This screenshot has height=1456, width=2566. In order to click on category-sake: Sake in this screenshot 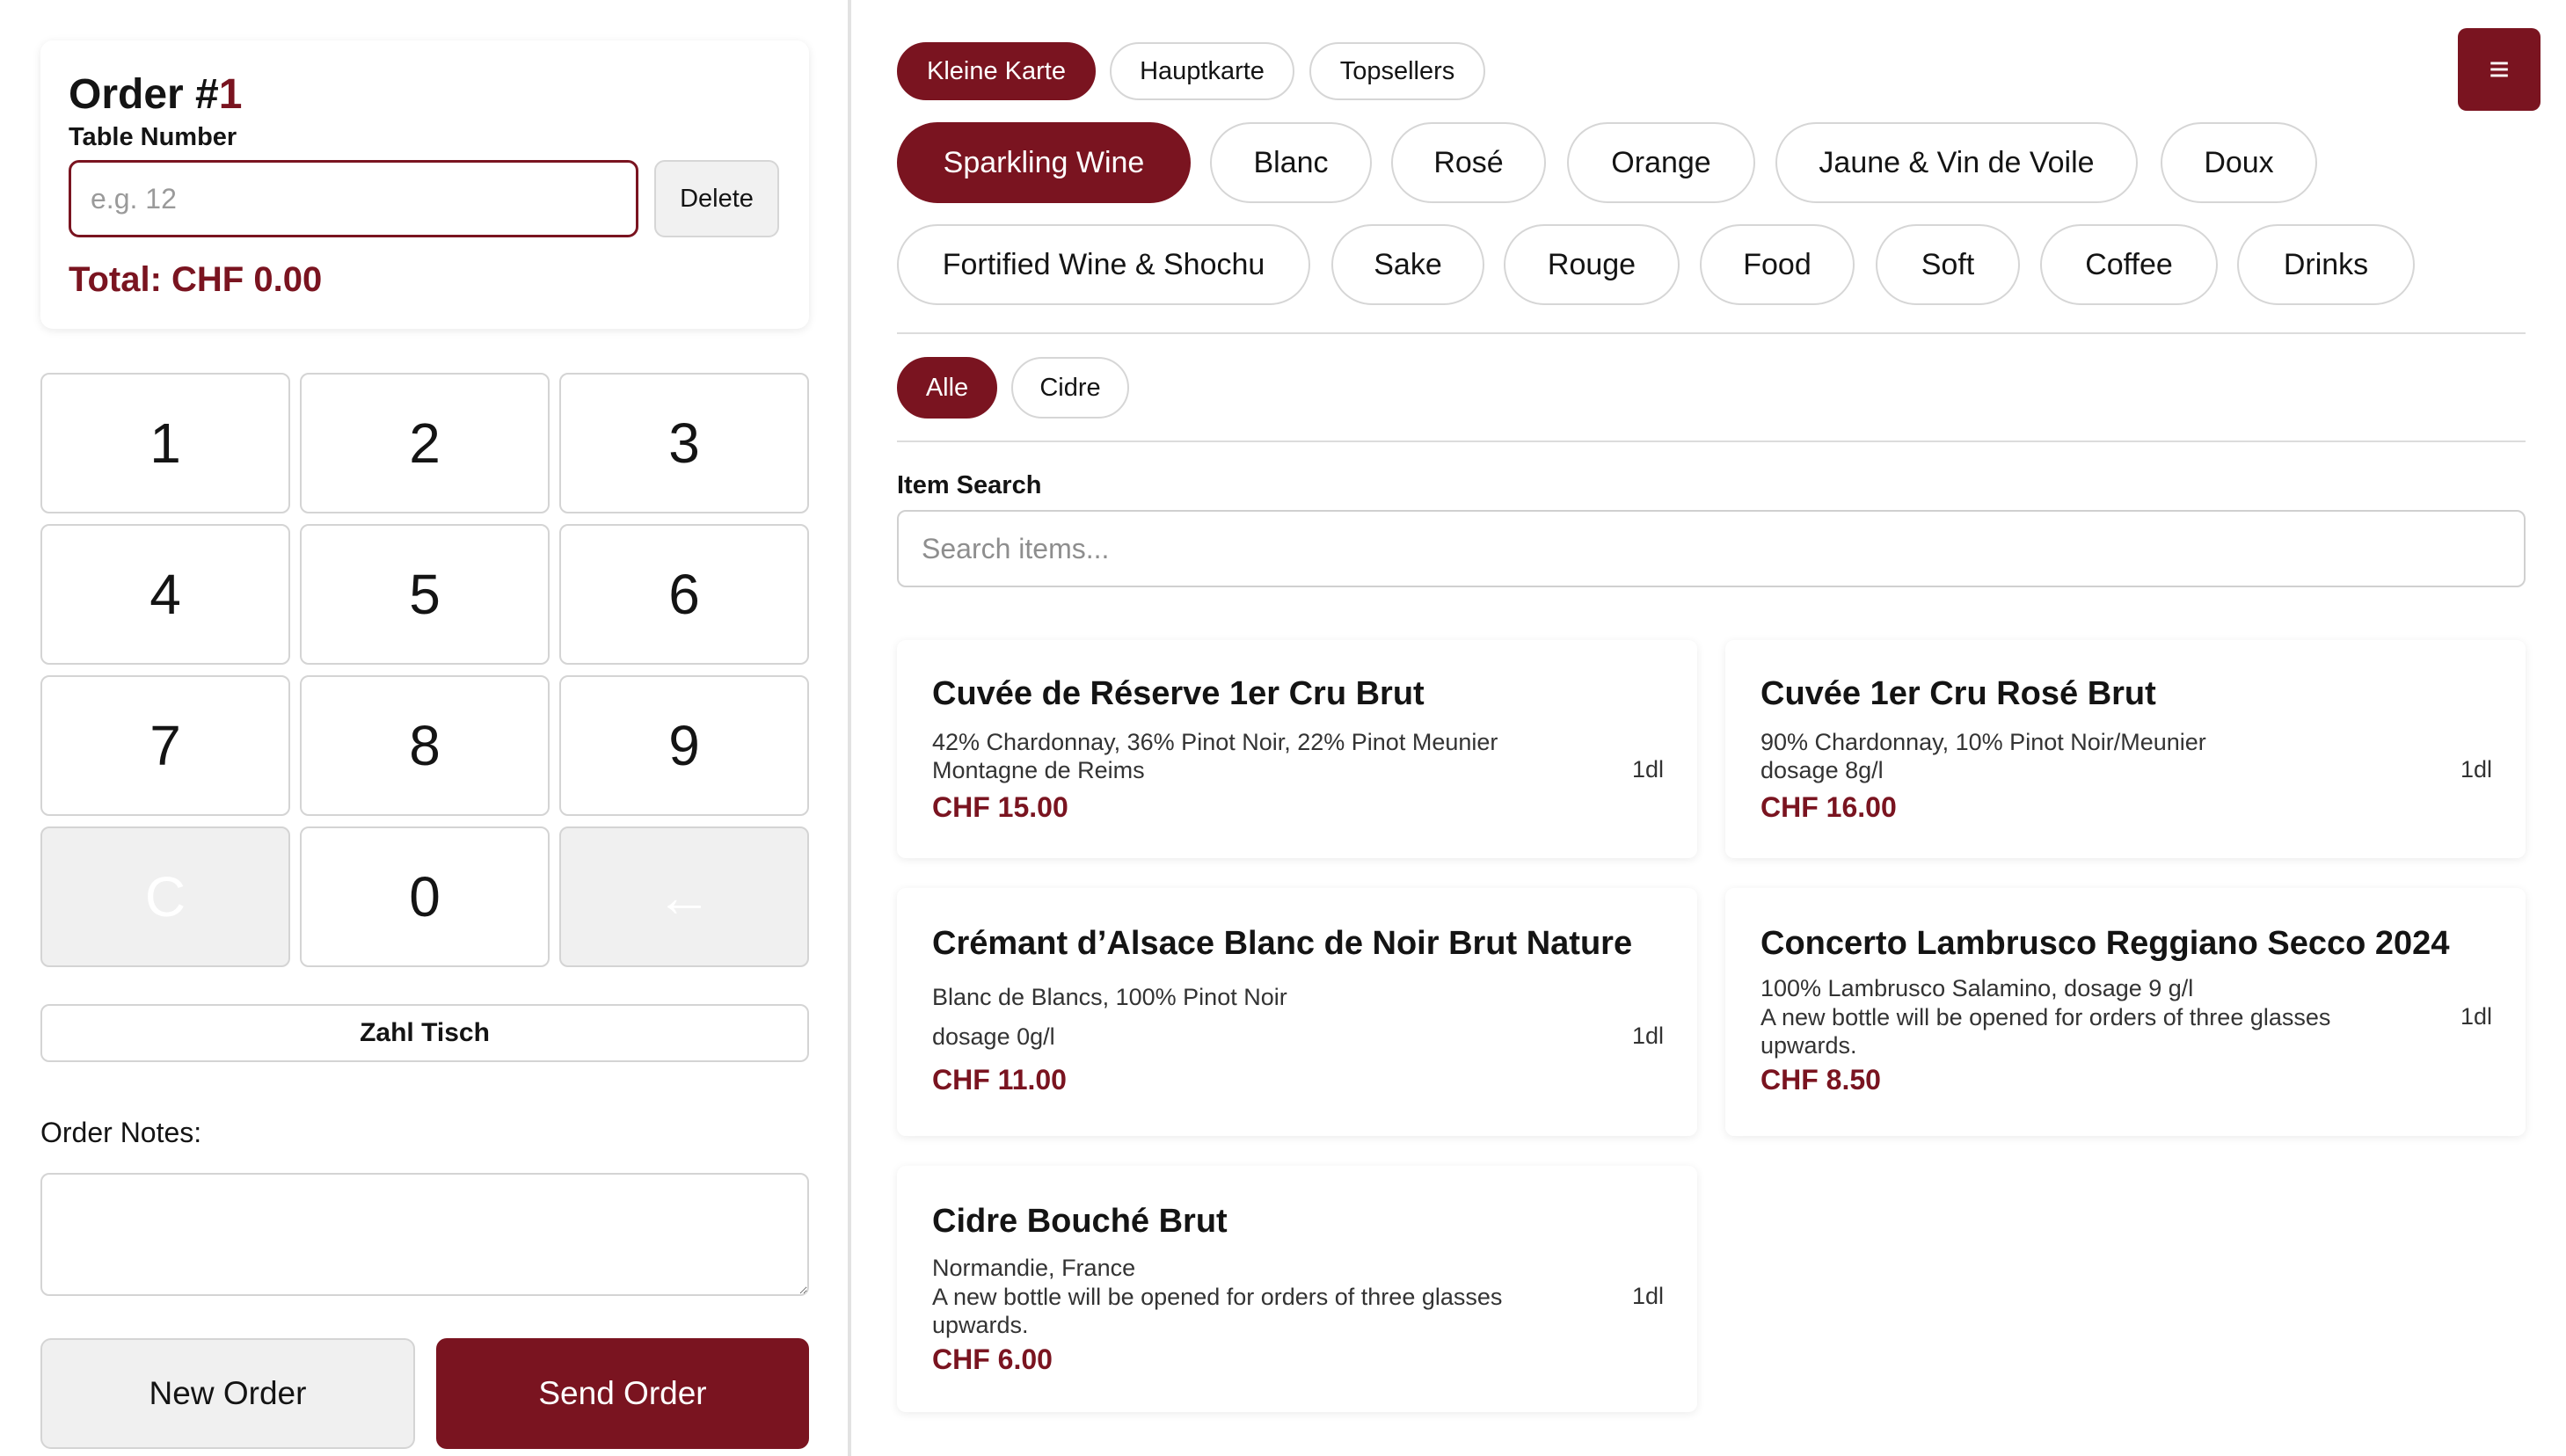, I will do `click(1407, 264)`.